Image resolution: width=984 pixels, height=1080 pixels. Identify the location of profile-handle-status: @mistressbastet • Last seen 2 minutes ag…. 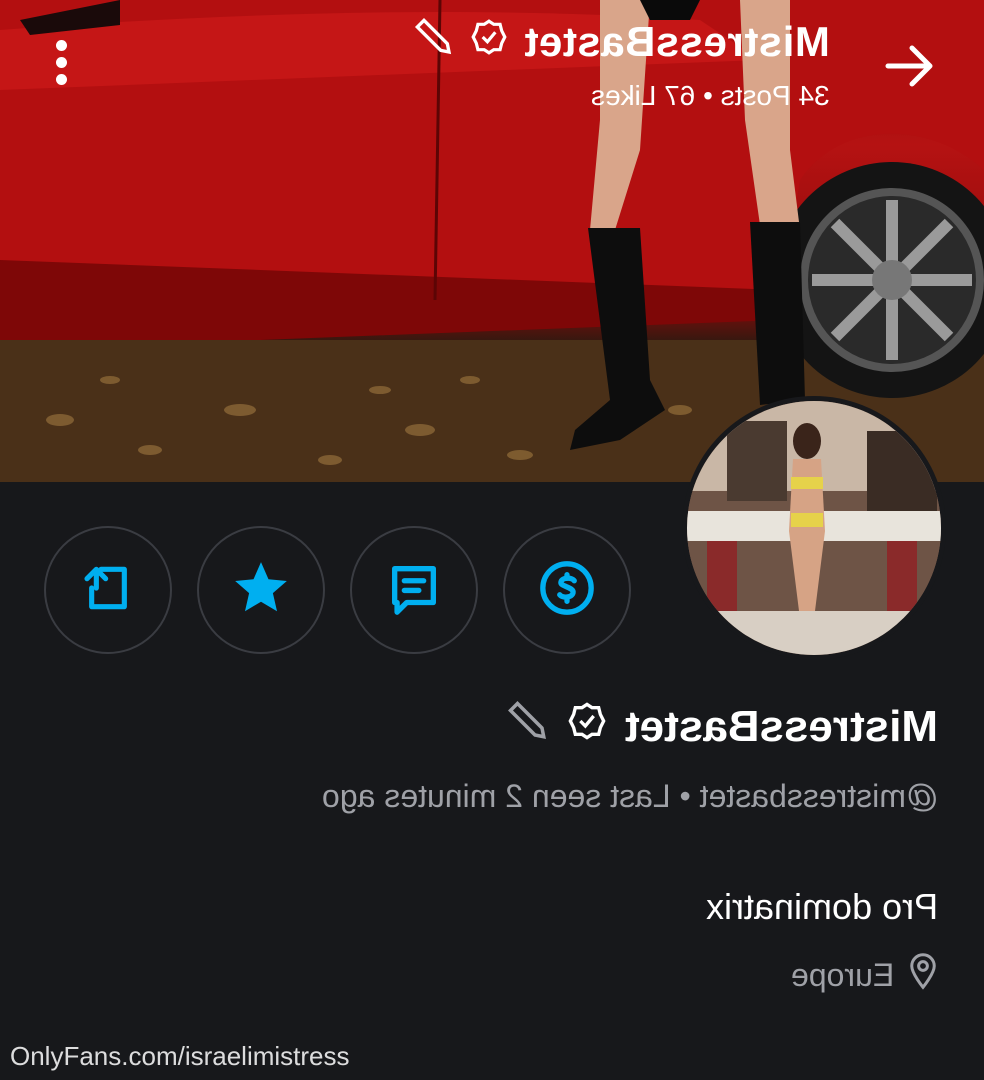
(629, 796).